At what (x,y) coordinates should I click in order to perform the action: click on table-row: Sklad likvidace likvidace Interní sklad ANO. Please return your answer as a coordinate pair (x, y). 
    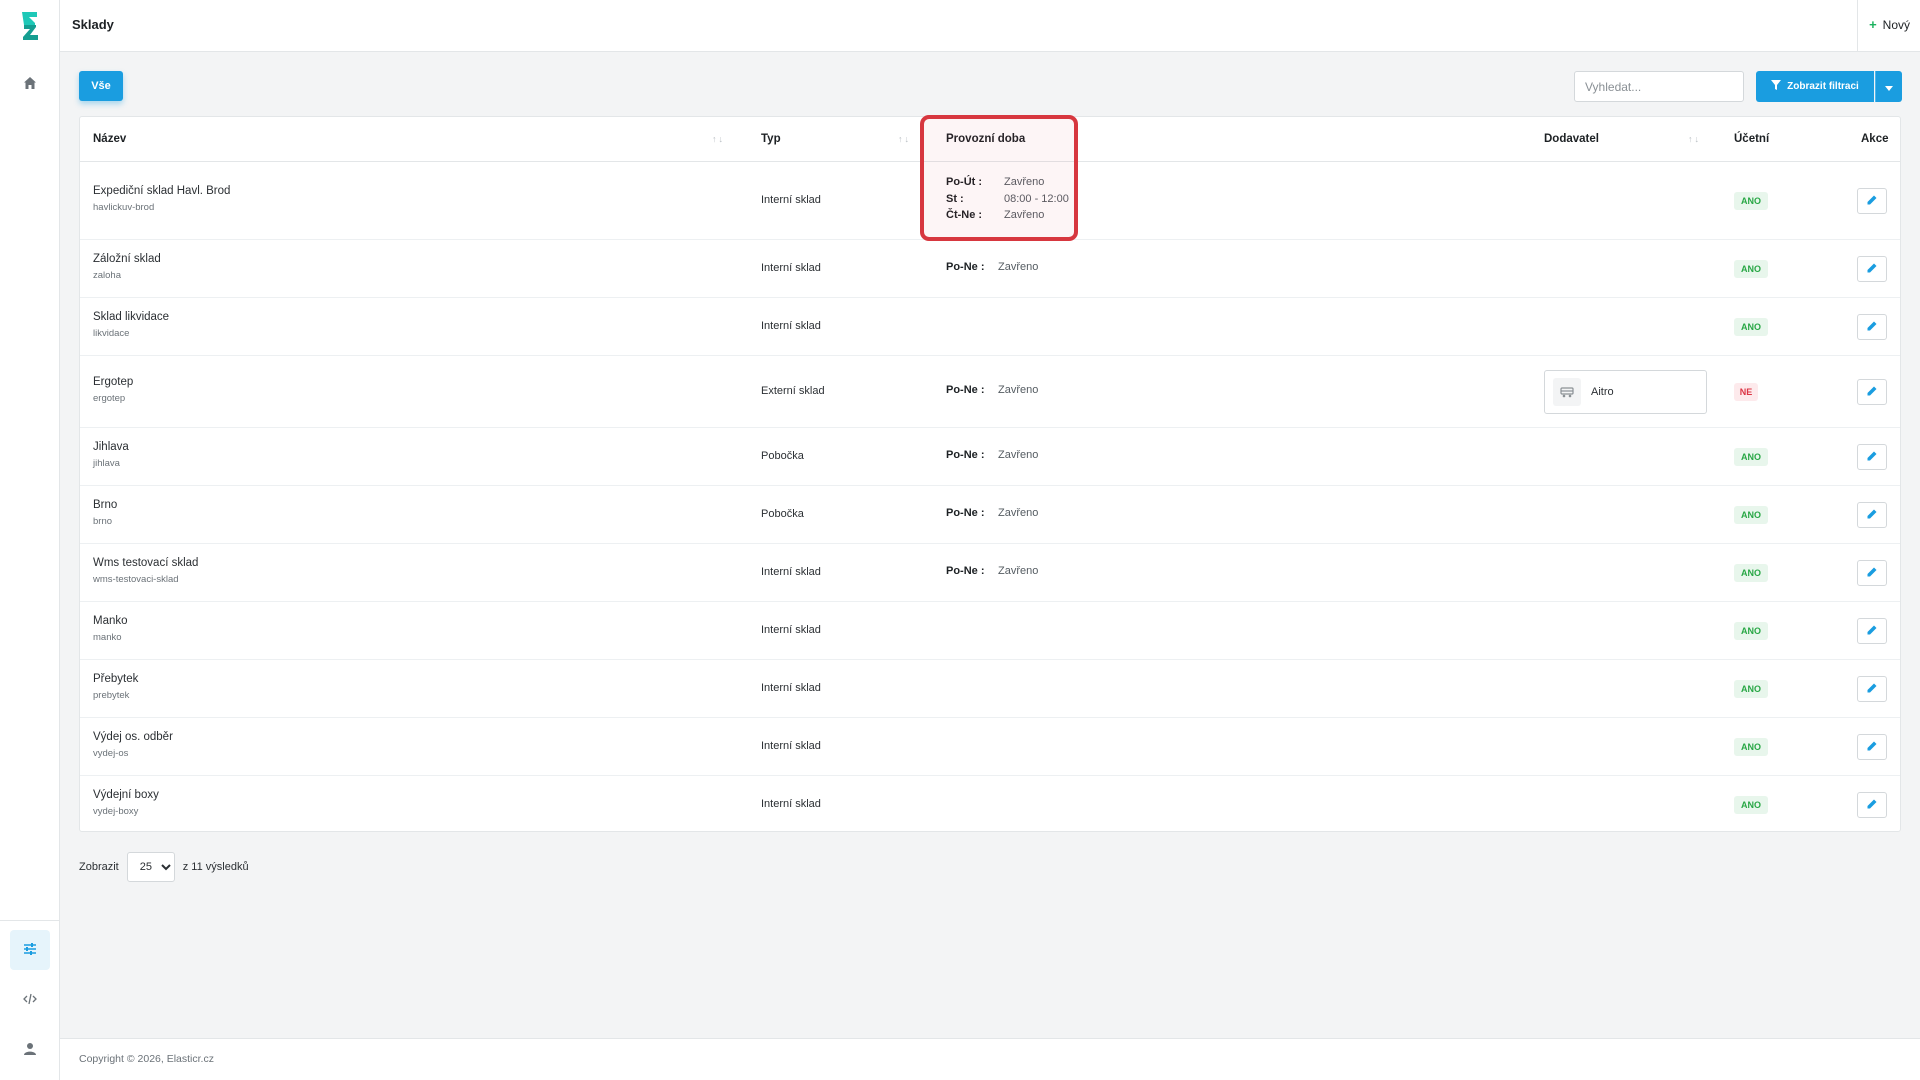
    Looking at the image, I should click on (990, 327).